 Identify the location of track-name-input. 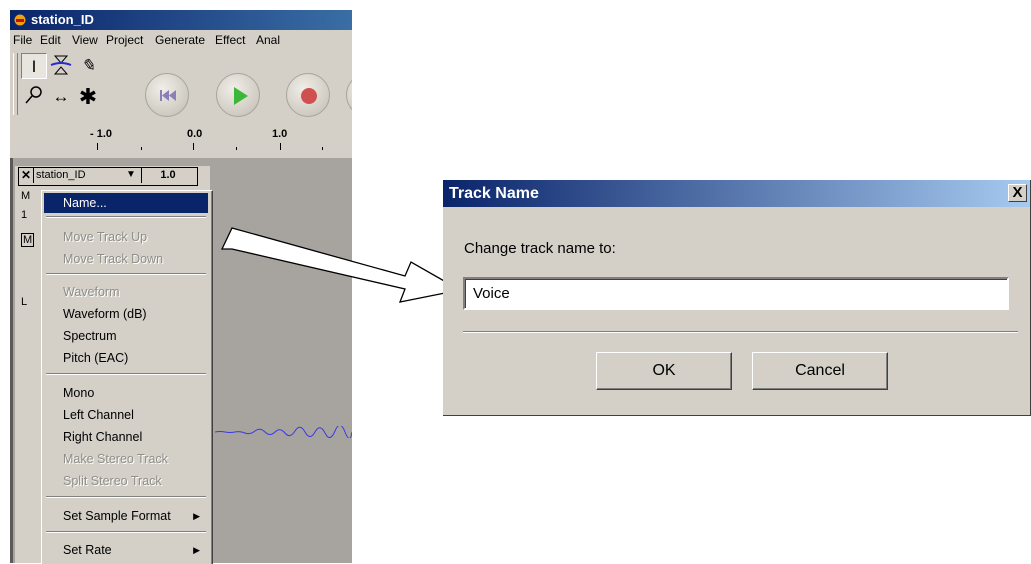
(736, 293).